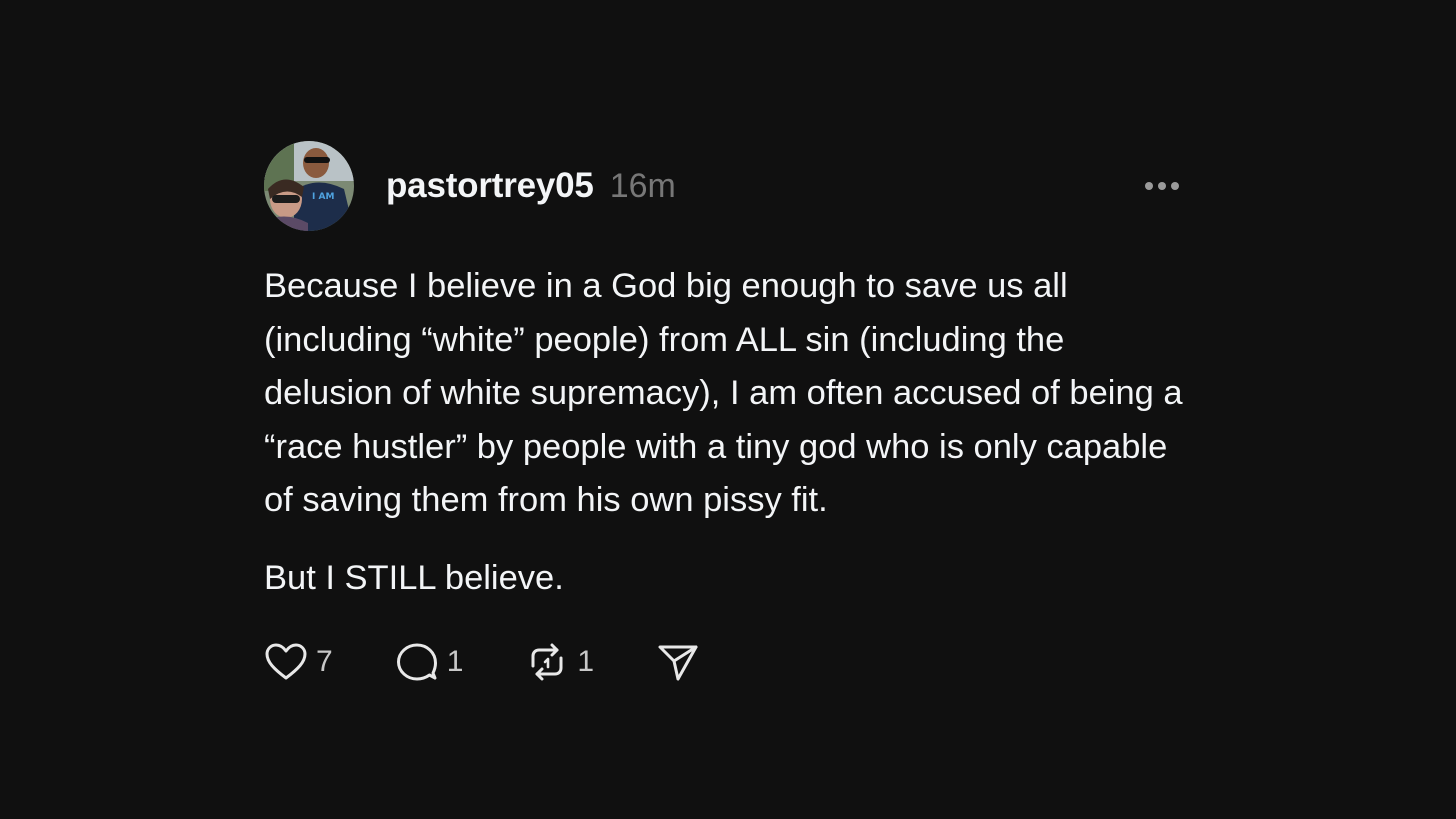  What do you see at coordinates (586, 661) in the screenshot?
I see `repost-count: 1` at bounding box center [586, 661].